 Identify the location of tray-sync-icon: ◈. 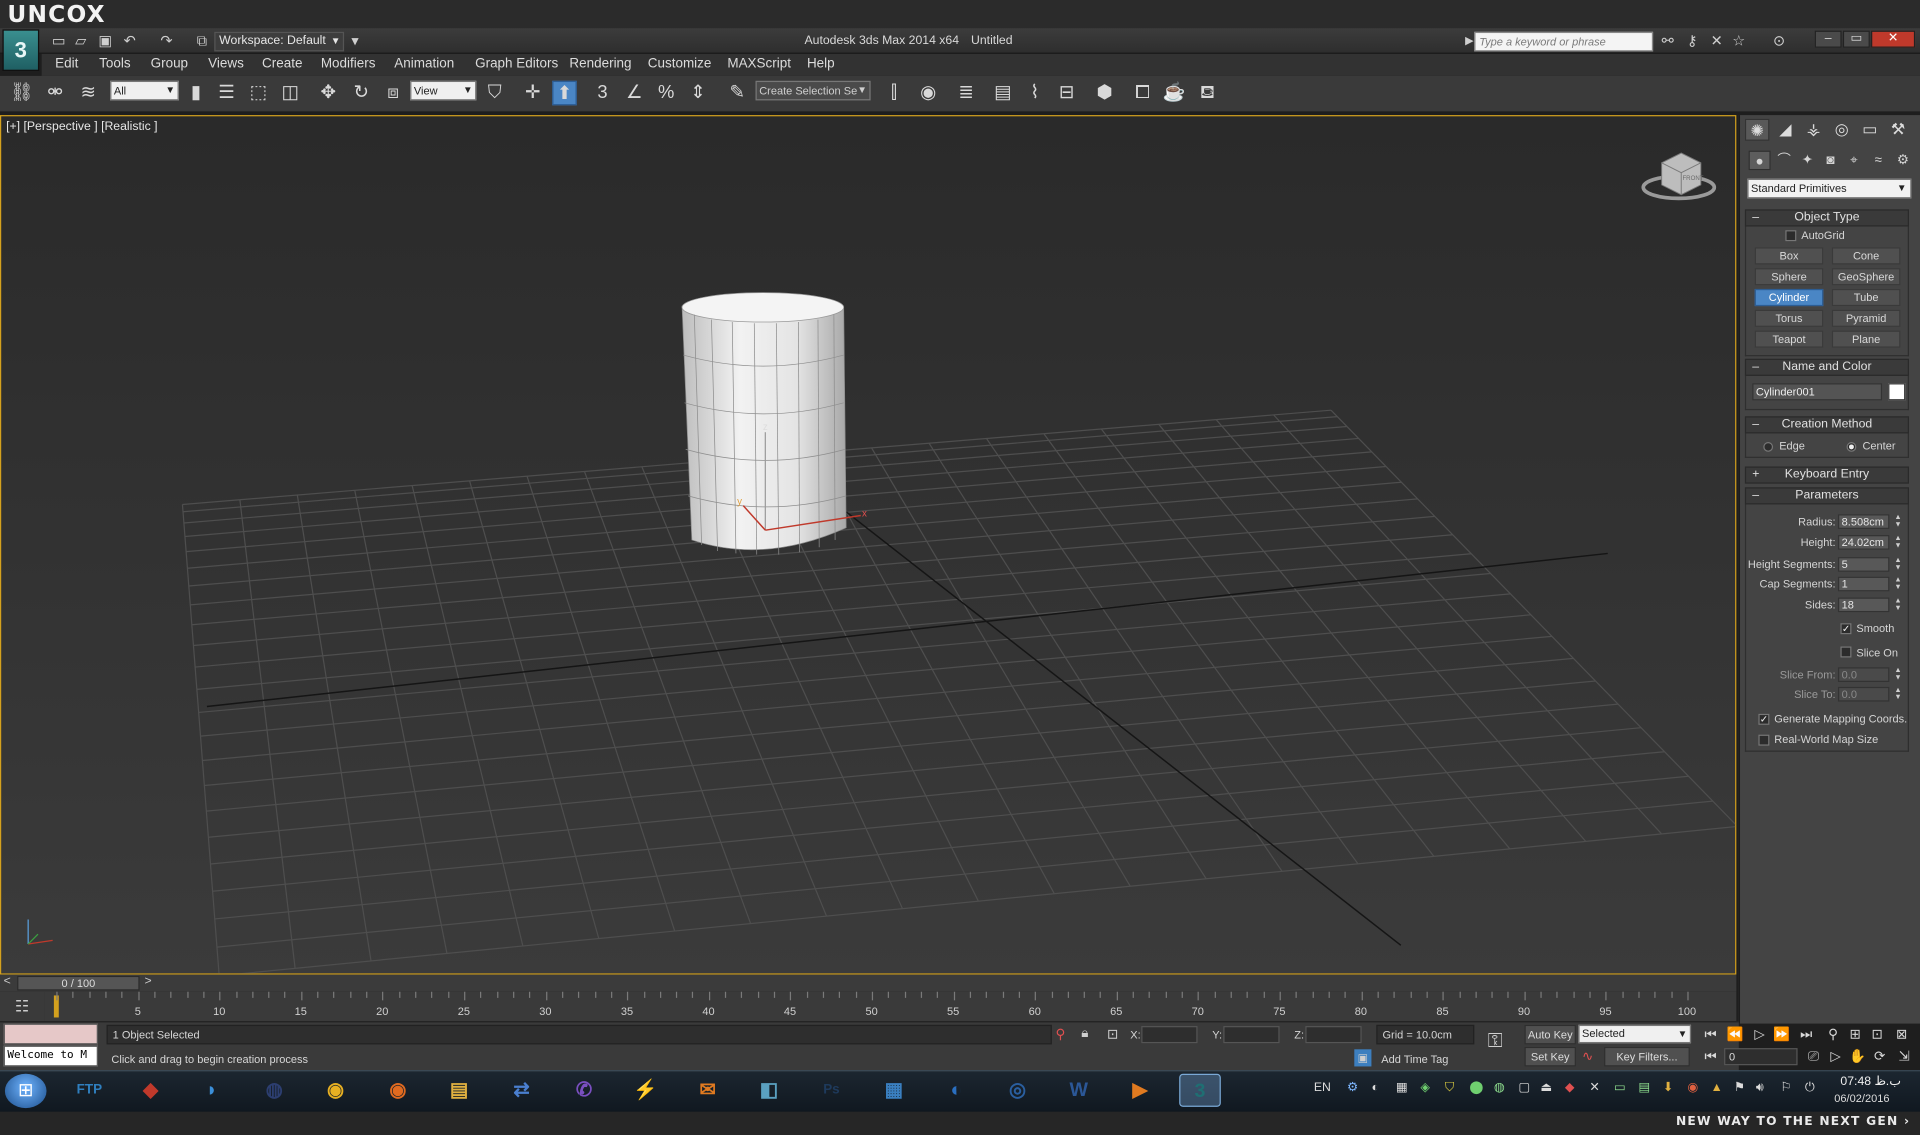
(1424, 1087).